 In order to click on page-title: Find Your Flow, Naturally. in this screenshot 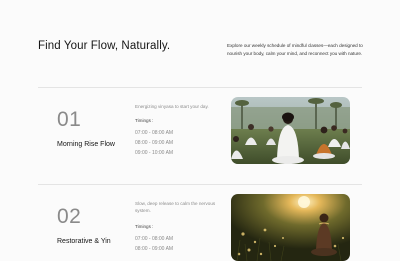, I will do `click(104, 46)`.